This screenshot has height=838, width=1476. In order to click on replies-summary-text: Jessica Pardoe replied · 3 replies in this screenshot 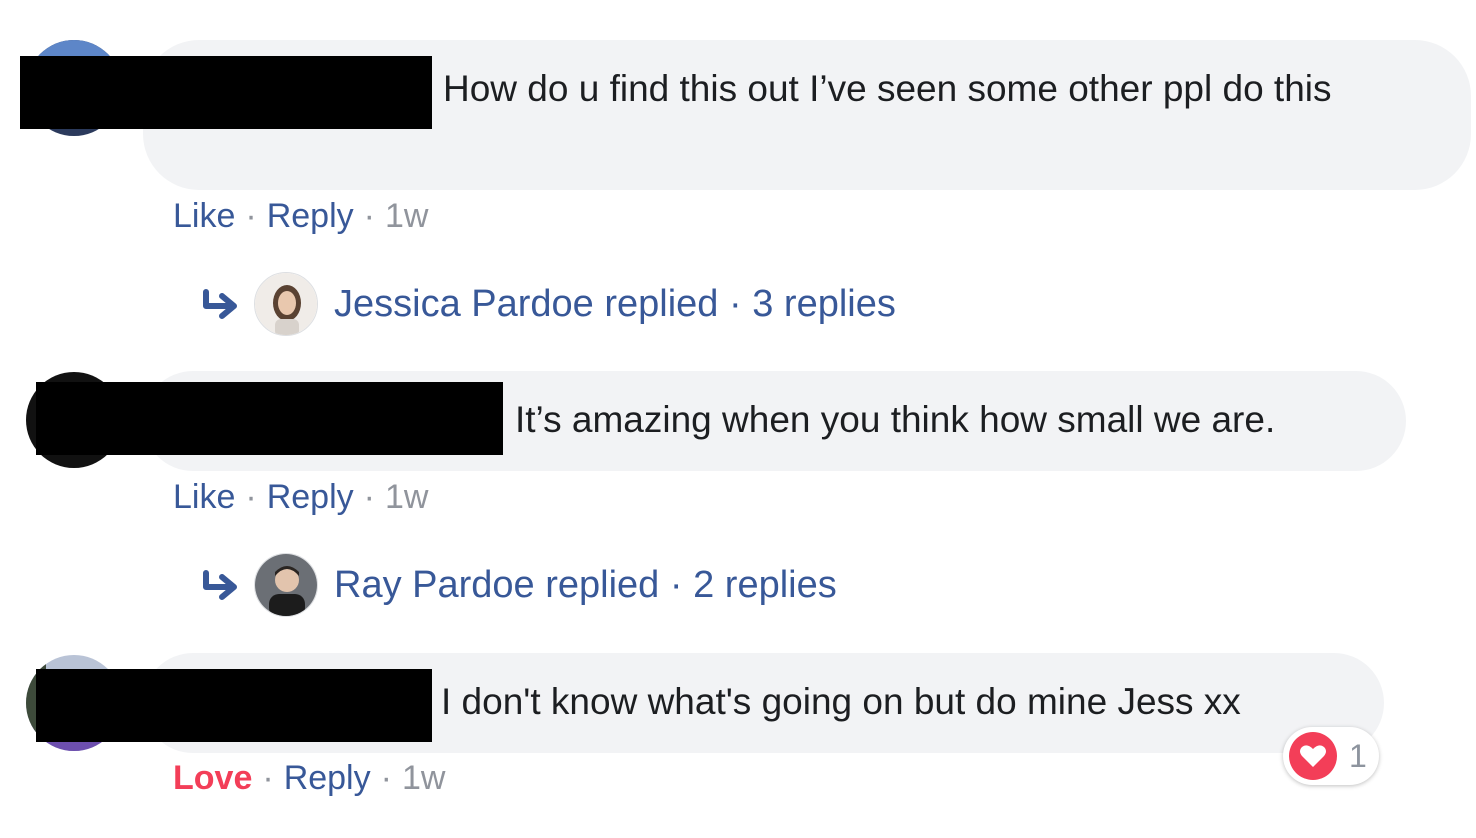, I will do `click(615, 304)`.